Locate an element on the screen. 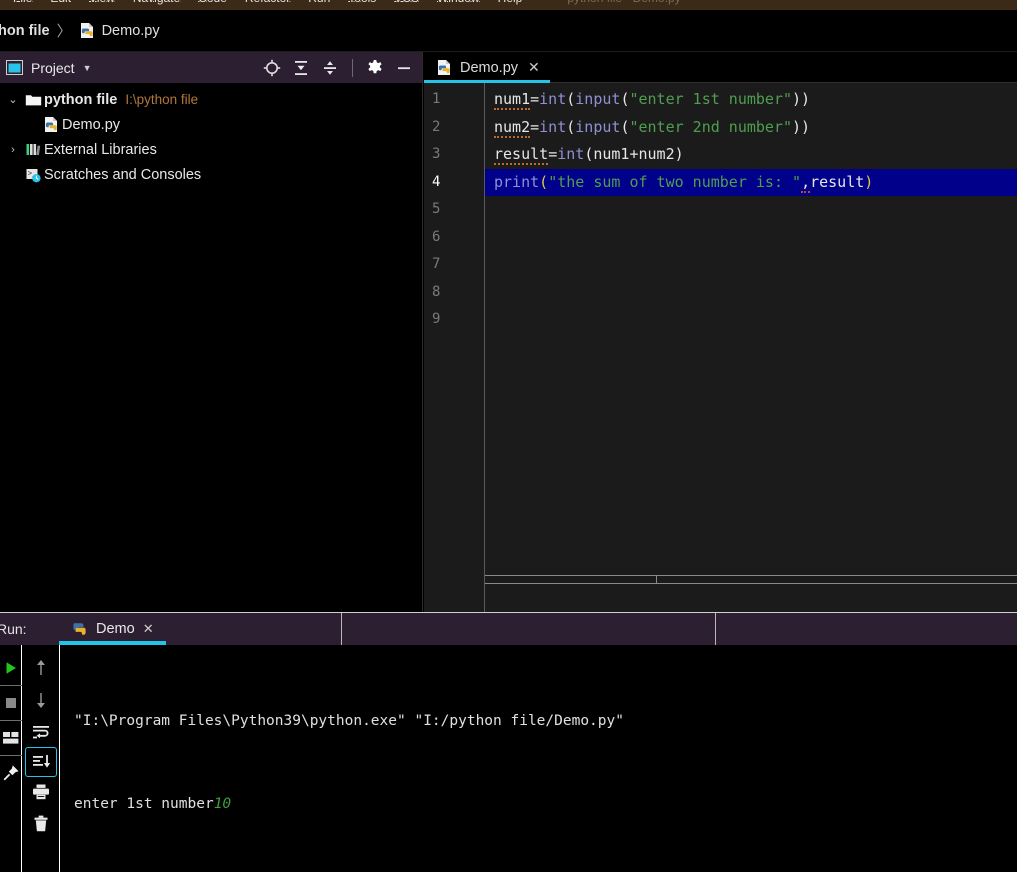 This screenshot has width=1017, height=872. menu-item-code: Code is located at coordinates (212, 3).